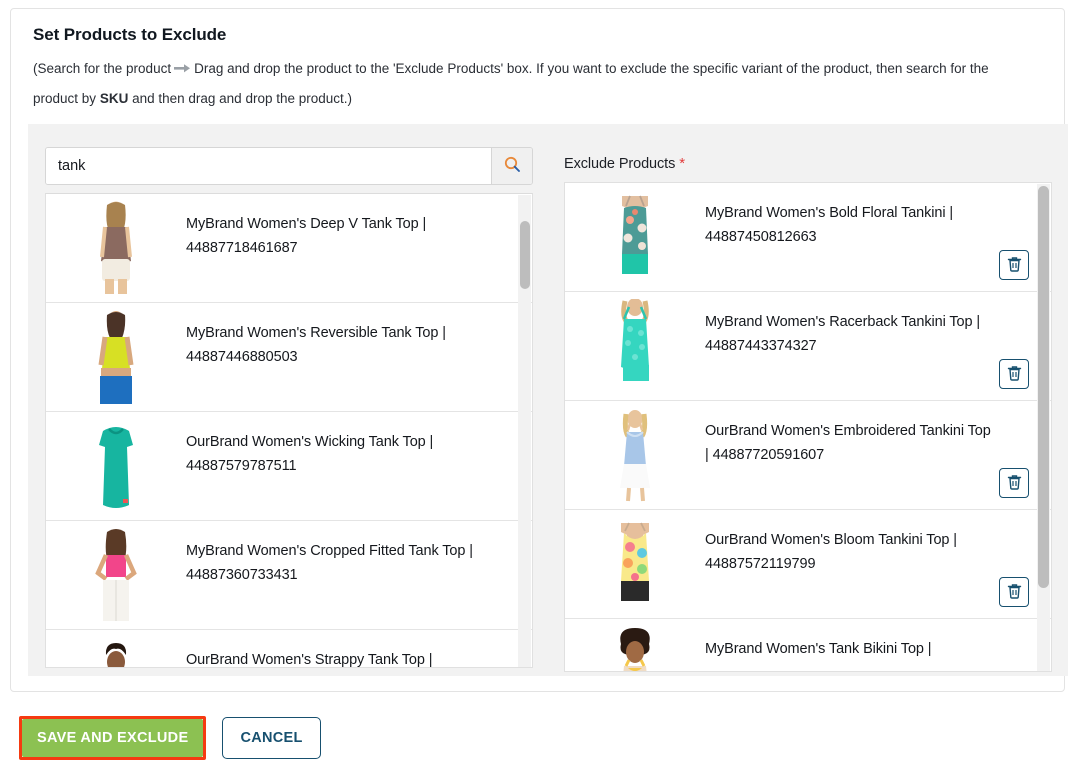 The image size is (1075, 770). What do you see at coordinates (102, 68) in the screenshot?
I see `description-part-1: (Search for the product` at bounding box center [102, 68].